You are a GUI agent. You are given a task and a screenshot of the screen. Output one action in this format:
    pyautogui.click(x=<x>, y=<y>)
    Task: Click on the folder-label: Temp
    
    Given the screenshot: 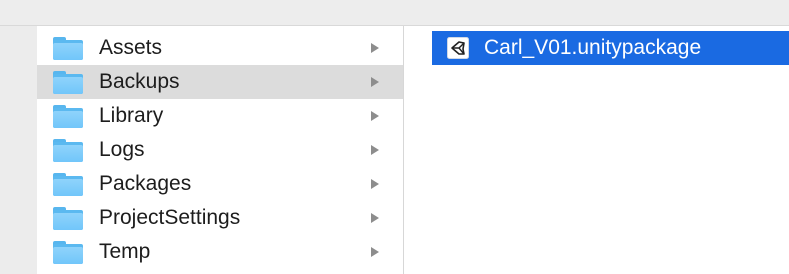 What is the action you would take?
    pyautogui.click(x=125, y=251)
    